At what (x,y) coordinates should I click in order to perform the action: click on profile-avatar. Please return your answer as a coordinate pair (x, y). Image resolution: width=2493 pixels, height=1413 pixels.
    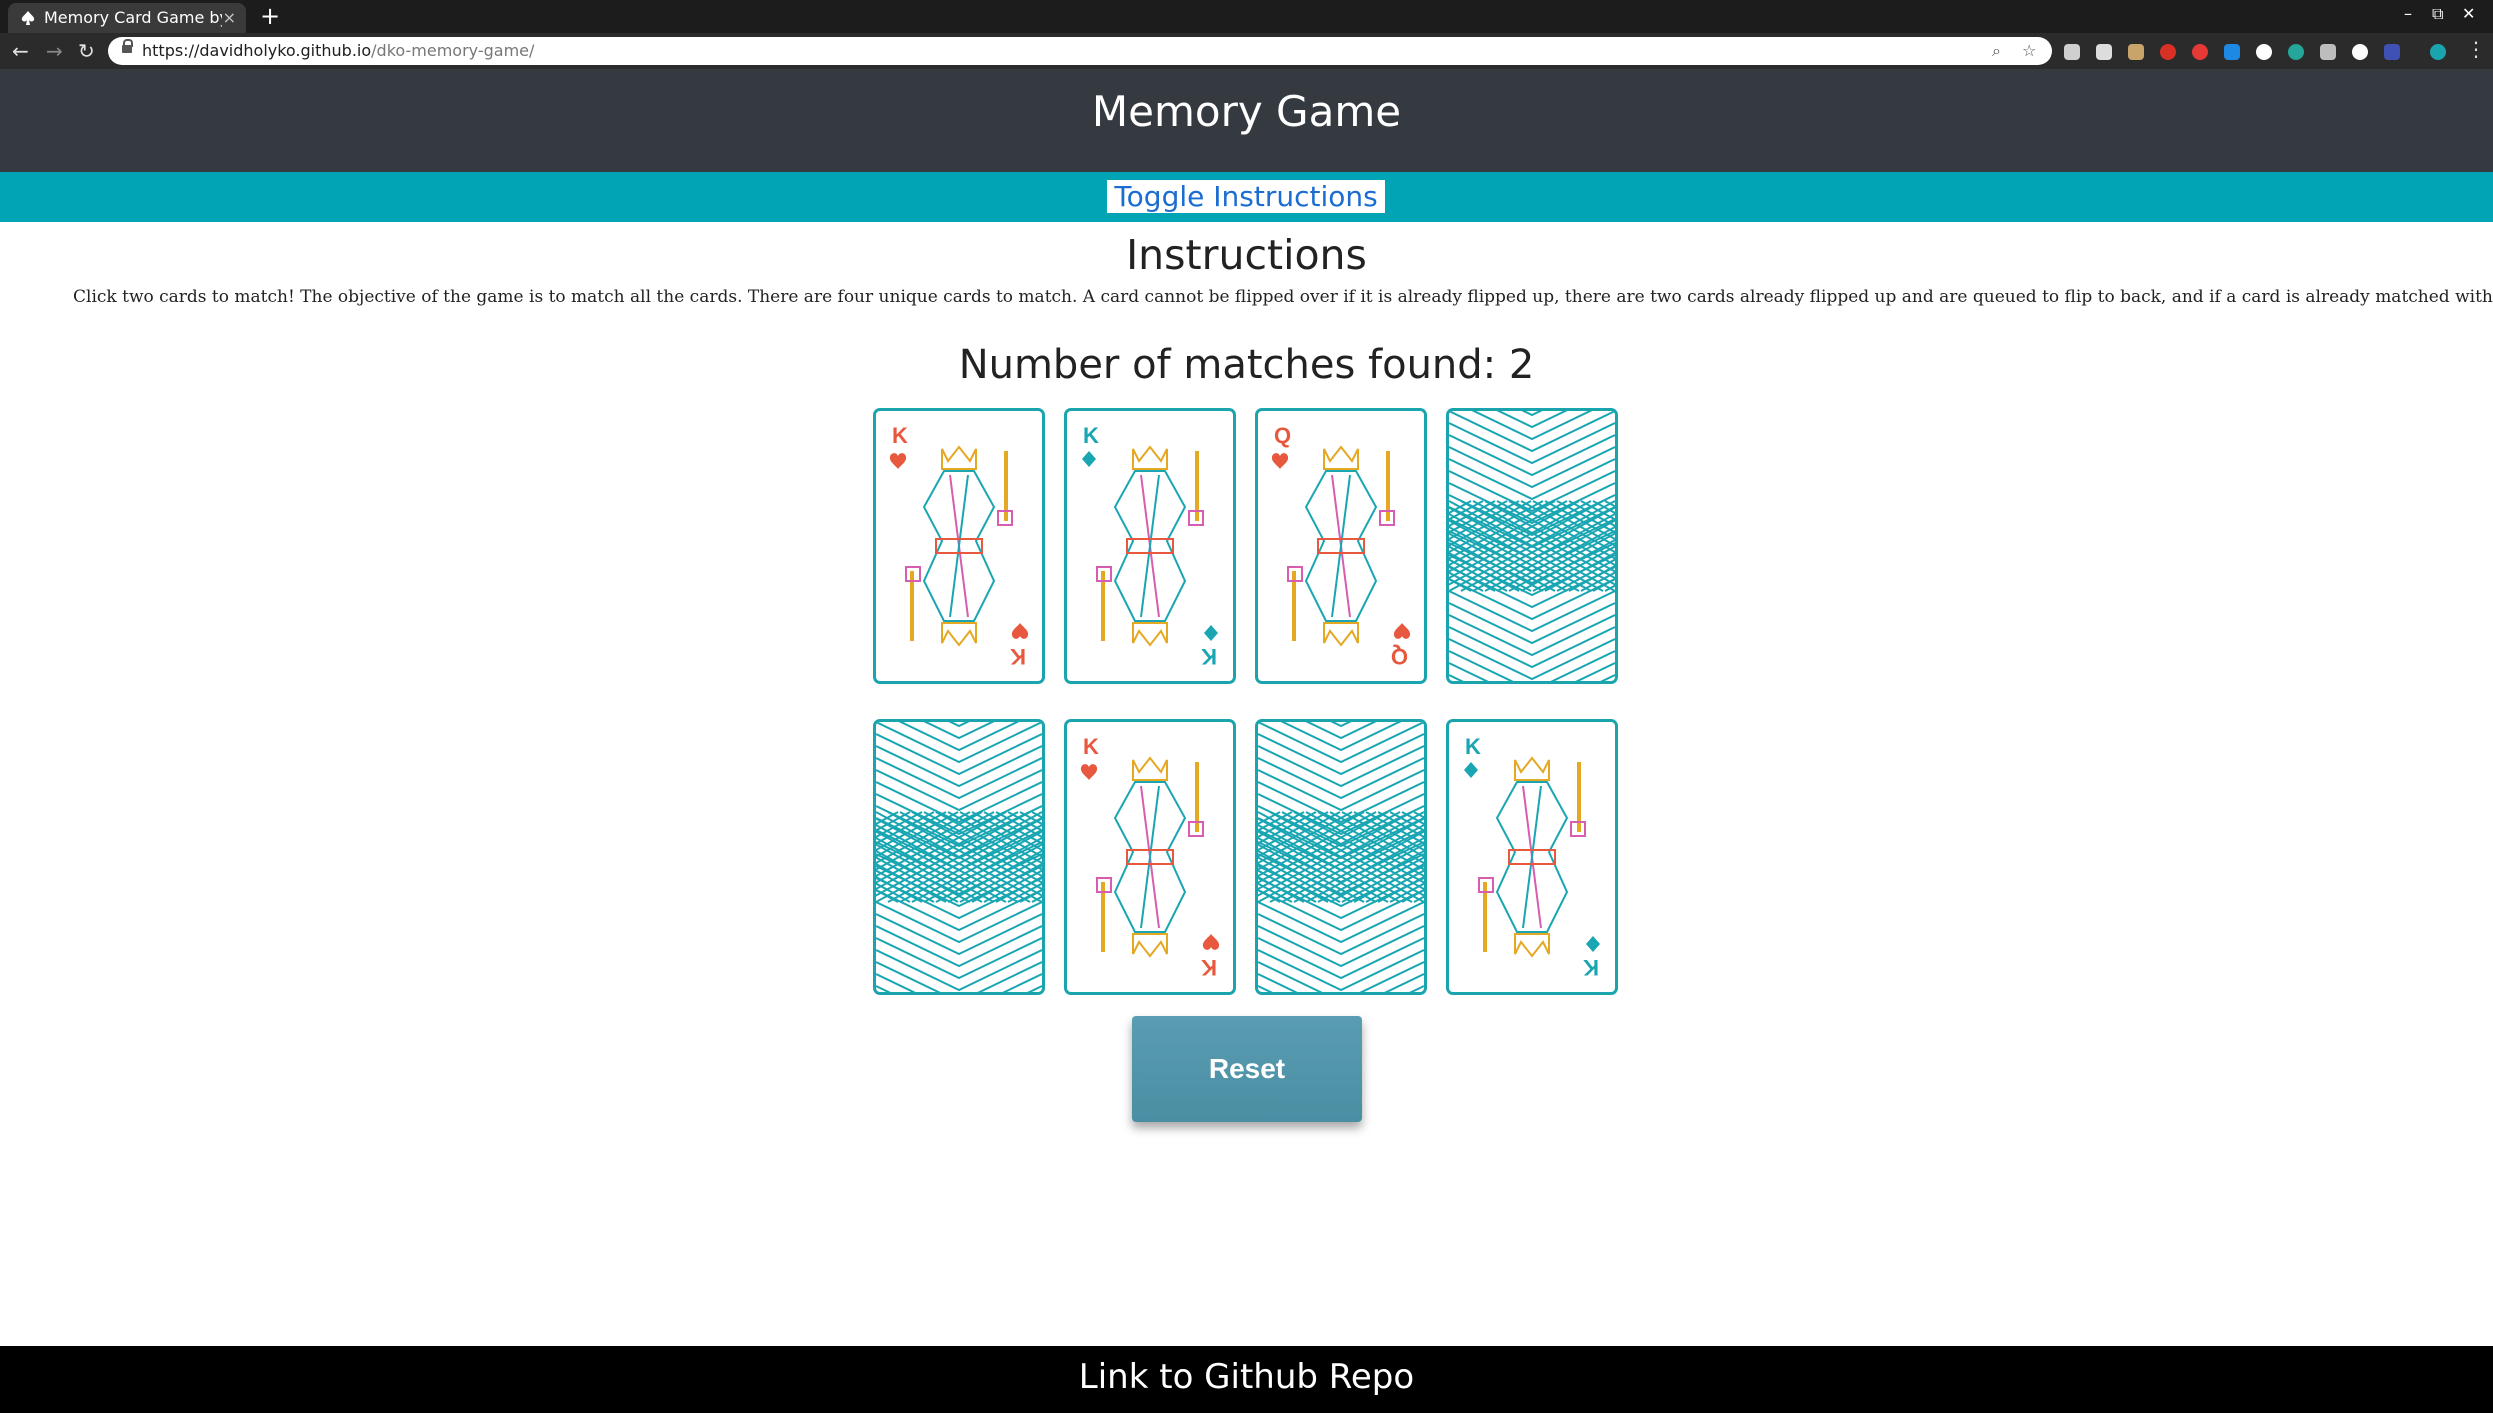
    Looking at the image, I should click on (2438, 52).